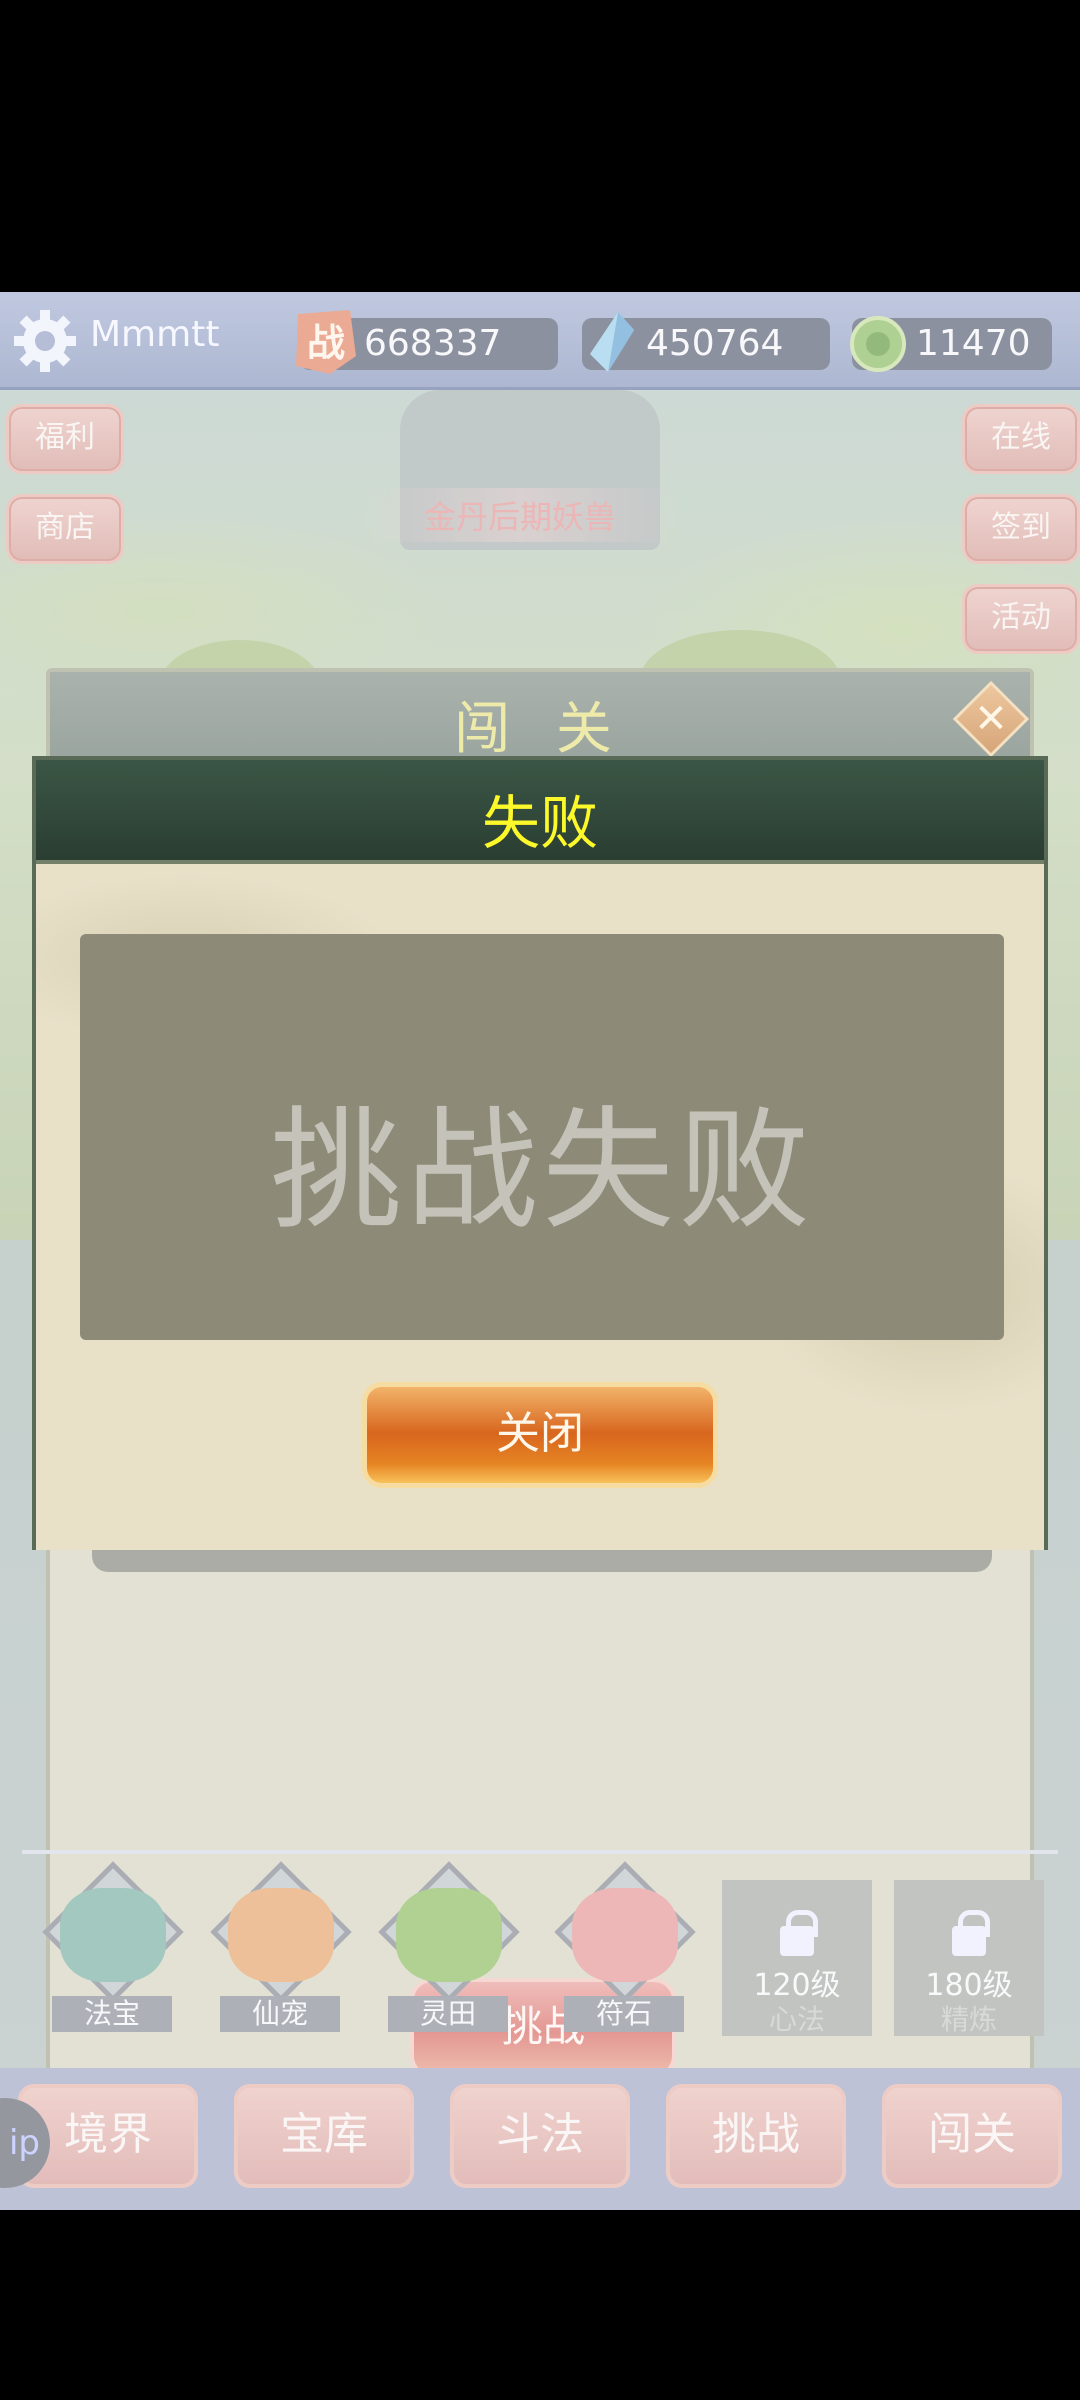 The width and height of the screenshot is (1080, 2400). I want to click on fail-dialog-title: 失败, so click(539, 823).